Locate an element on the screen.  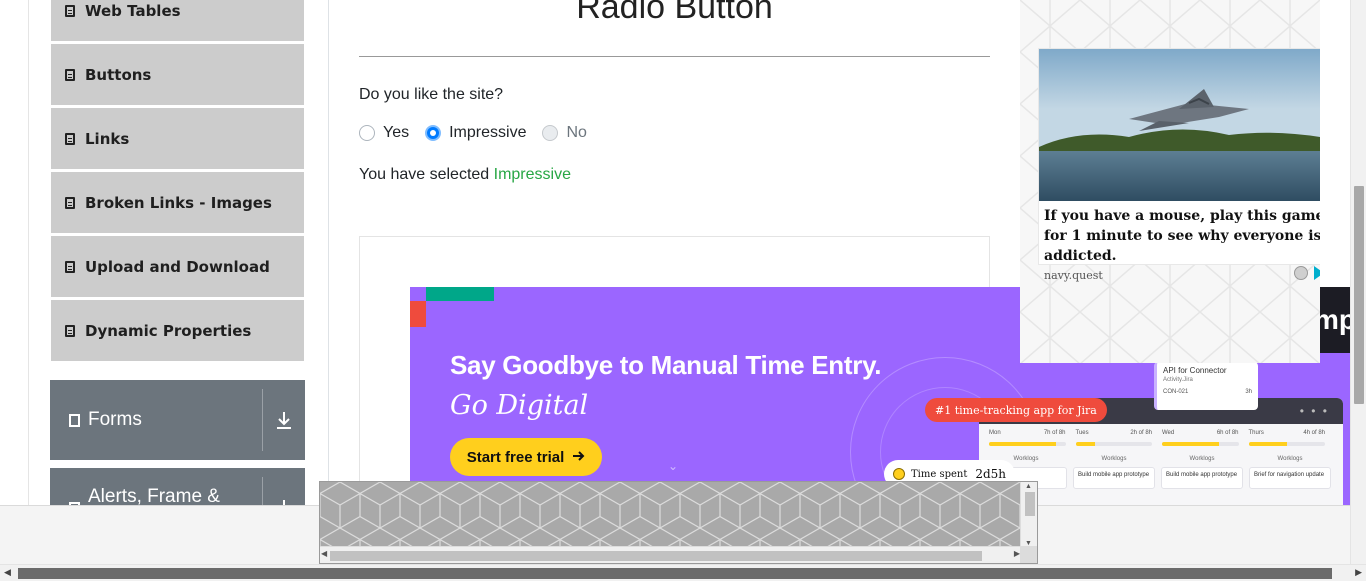
play-triangle-icon is located at coordinates (1317, 273).